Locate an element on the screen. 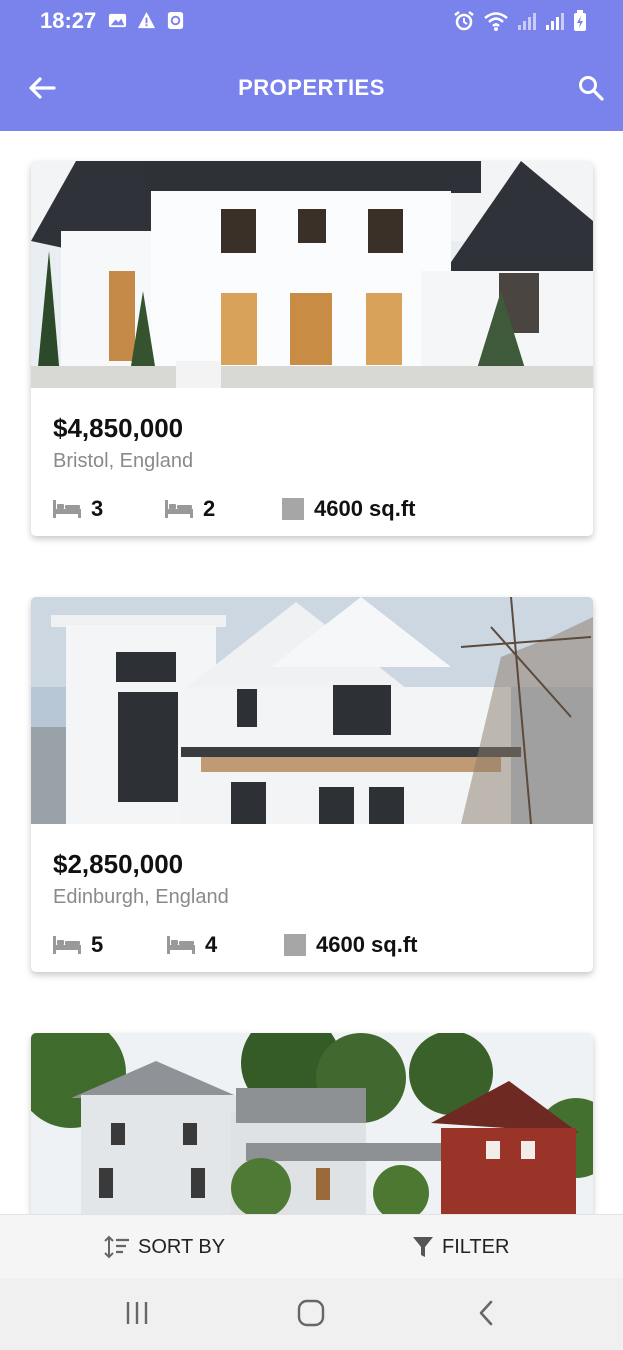 The width and height of the screenshot is (623, 1350). back-icon is located at coordinates (487, 1313).